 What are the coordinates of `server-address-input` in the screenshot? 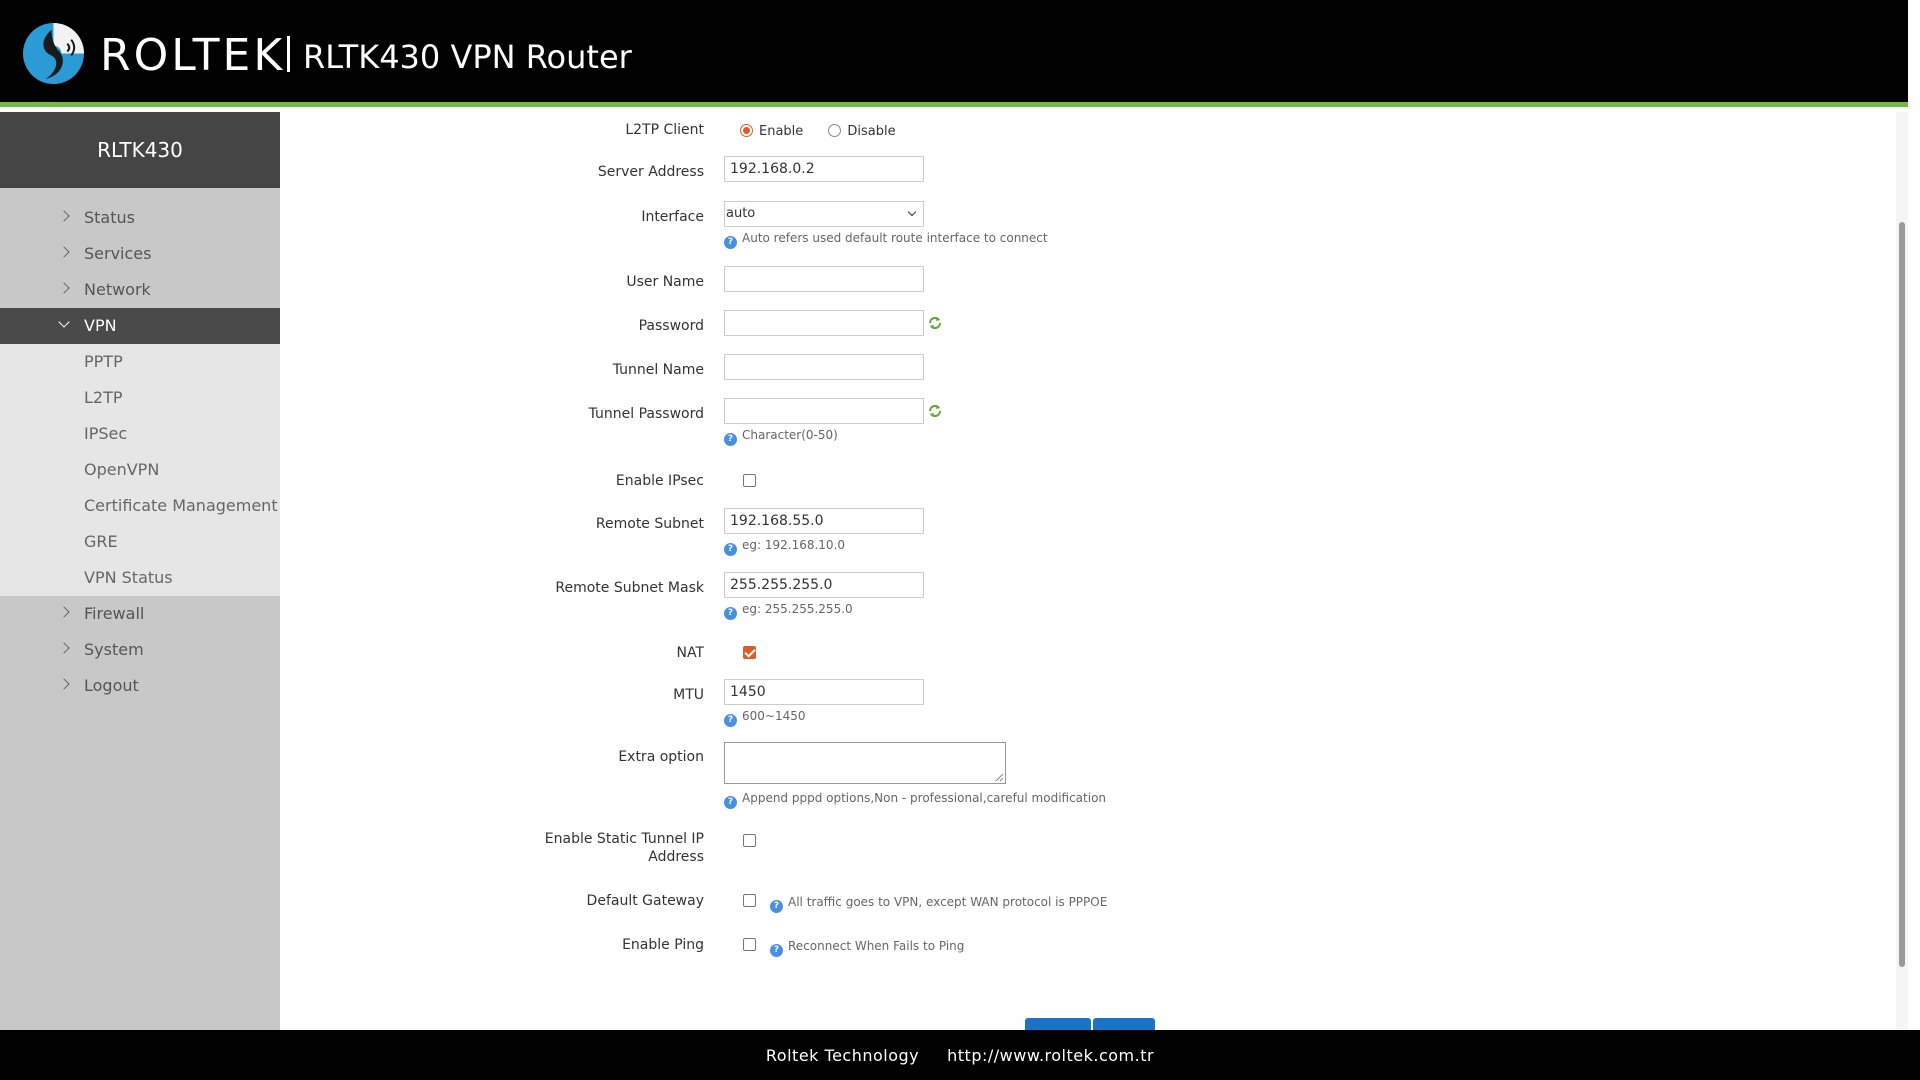 It's located at (824, 169).